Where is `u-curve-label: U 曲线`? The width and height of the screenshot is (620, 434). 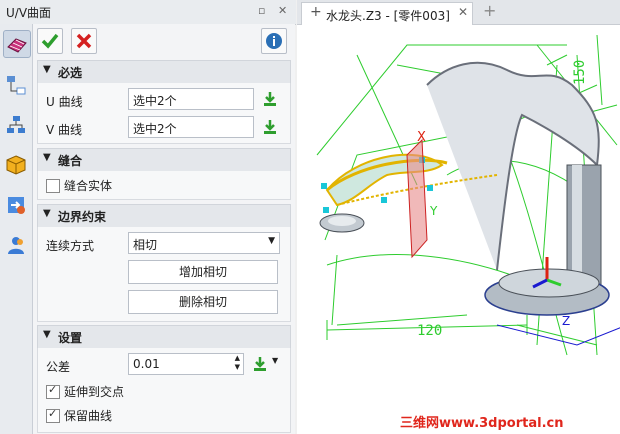
u-curve-label: U 曲线 is located at coordinates (64, 102).